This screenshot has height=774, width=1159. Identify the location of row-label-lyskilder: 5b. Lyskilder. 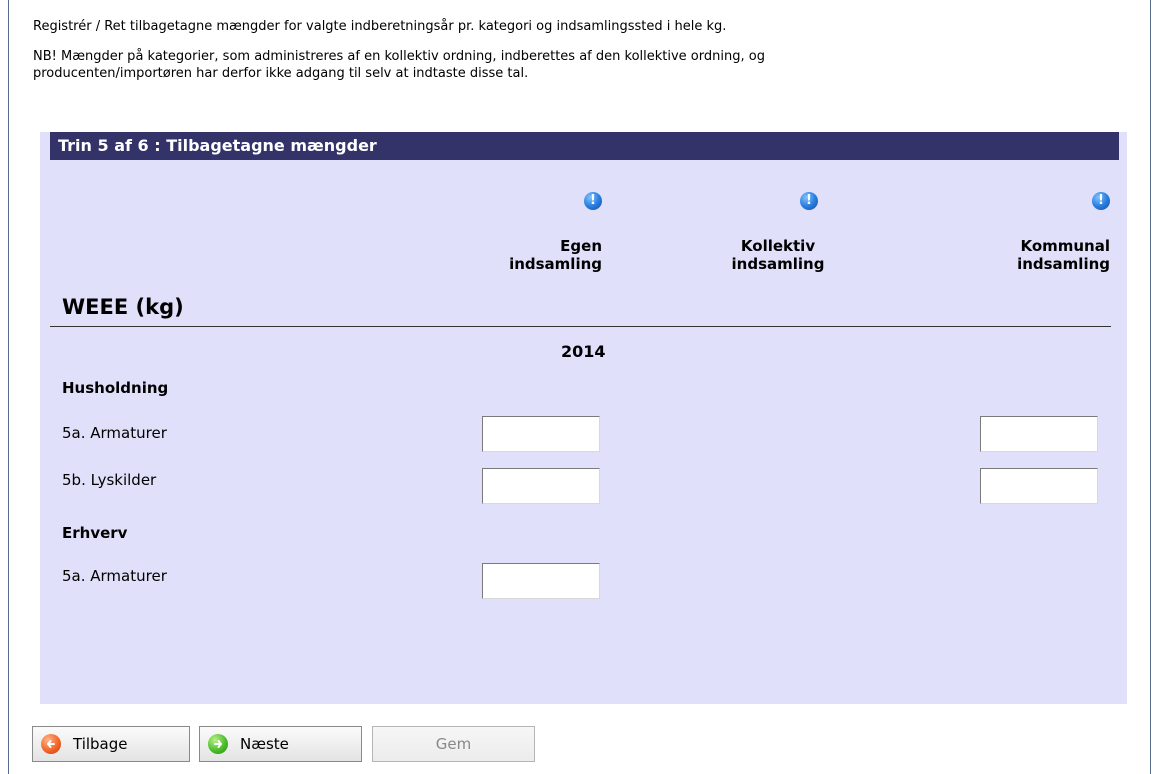
(109, 480).